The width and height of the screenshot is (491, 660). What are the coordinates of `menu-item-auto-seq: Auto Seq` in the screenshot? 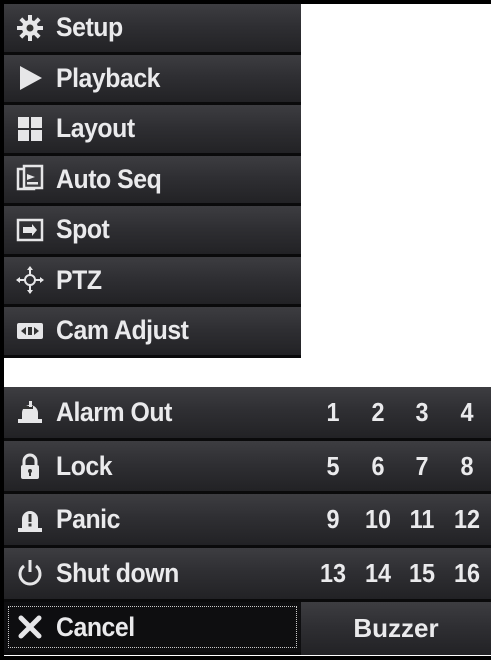 It's located at (152, 180).